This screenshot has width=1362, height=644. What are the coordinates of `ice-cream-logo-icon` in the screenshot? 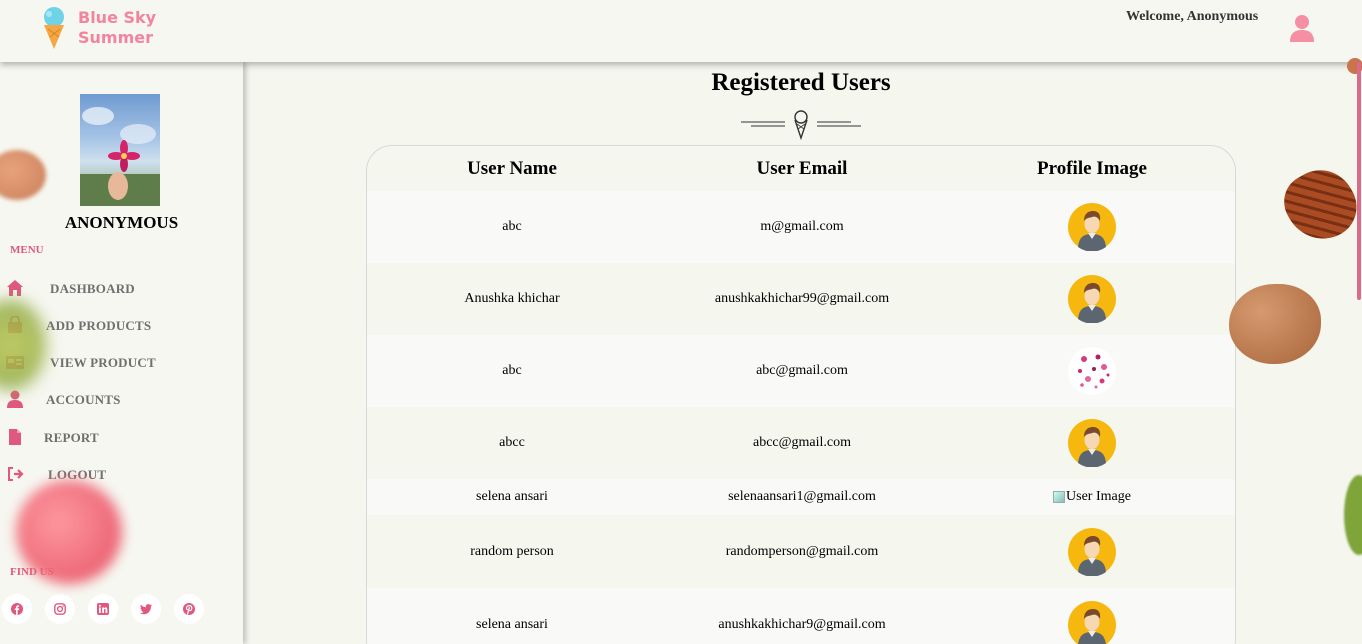 It's located at (54, 28).